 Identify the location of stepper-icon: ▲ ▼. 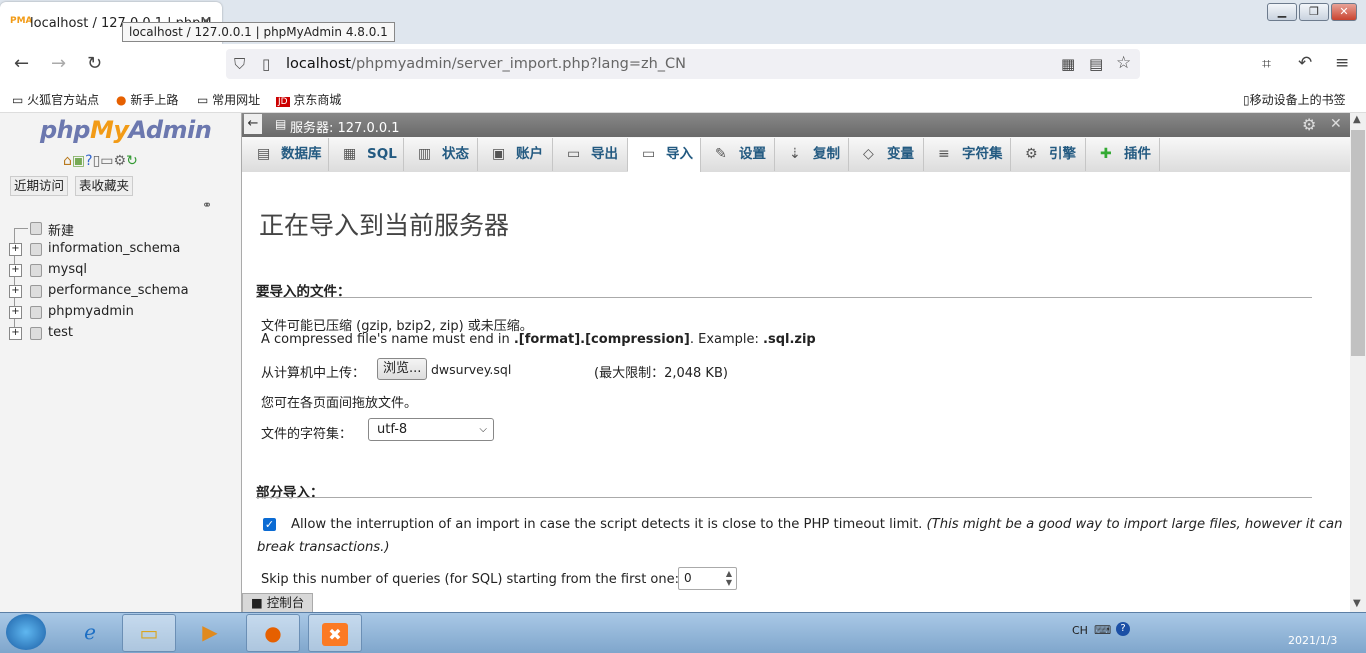
(729, 578).